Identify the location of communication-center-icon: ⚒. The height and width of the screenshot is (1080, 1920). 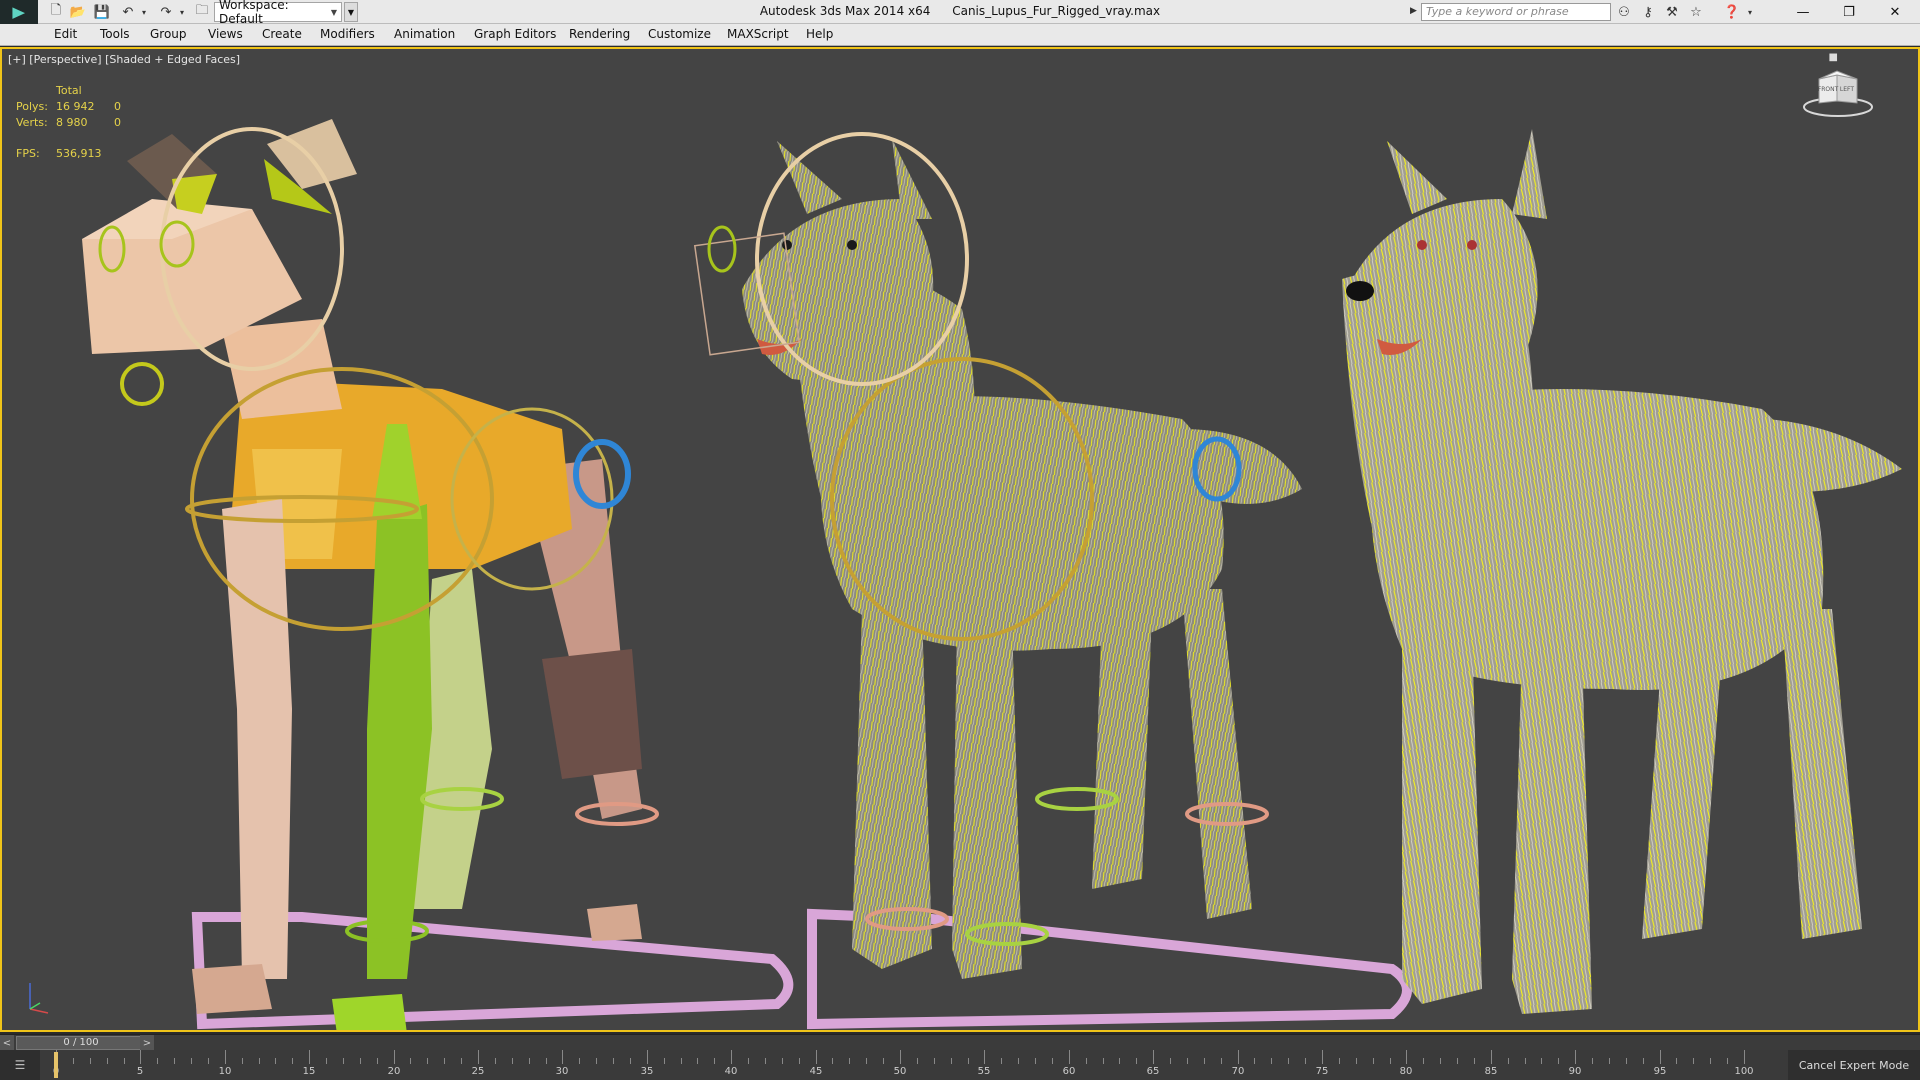
(1672, 12).